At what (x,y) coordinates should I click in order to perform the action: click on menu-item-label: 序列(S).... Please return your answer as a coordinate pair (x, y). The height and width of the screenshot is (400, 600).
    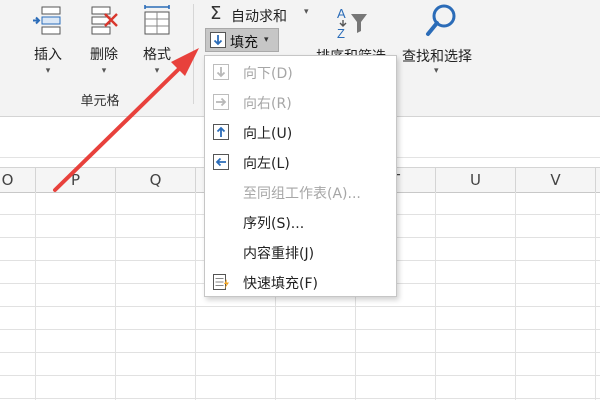
    Looking at the image, I should click on (274, 224).